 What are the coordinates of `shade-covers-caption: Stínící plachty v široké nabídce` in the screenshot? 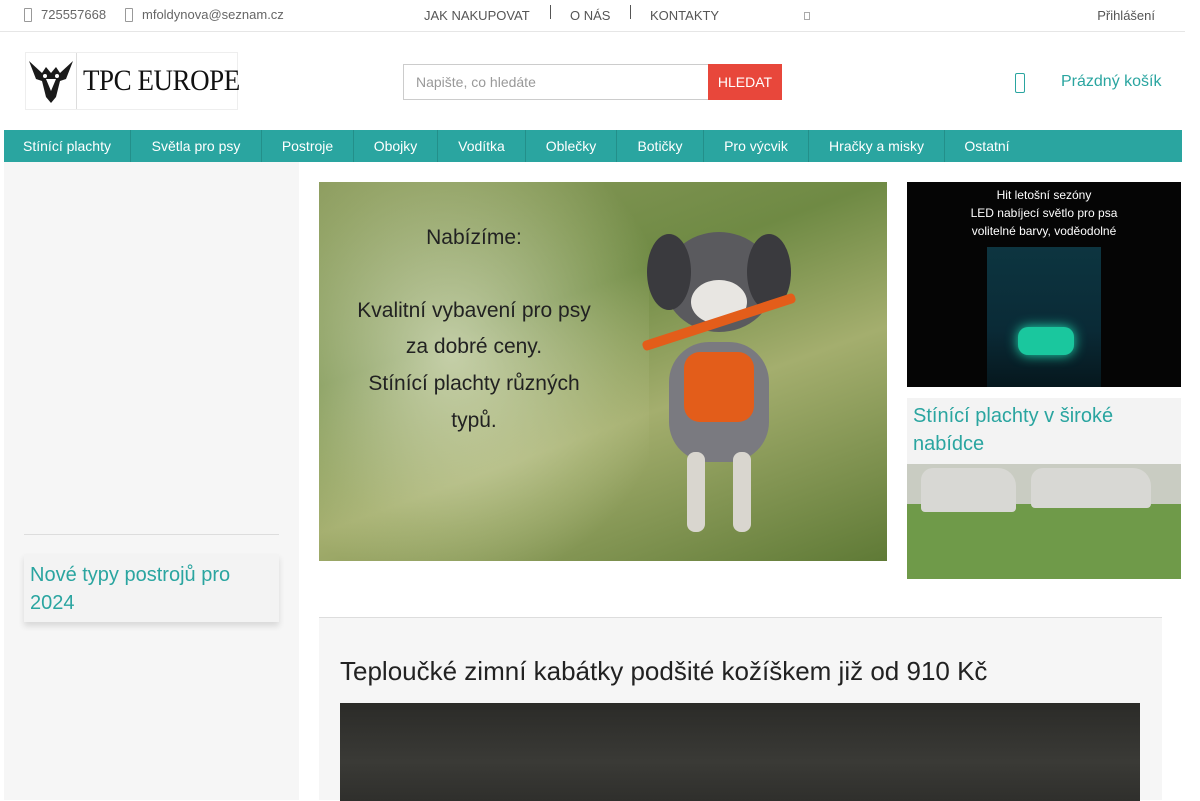 It's located at (1044, 431).